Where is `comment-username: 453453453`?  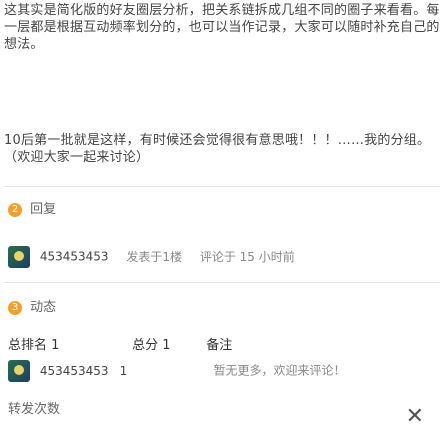
comment-username: 453453453 is located at coordinates (74, 257).